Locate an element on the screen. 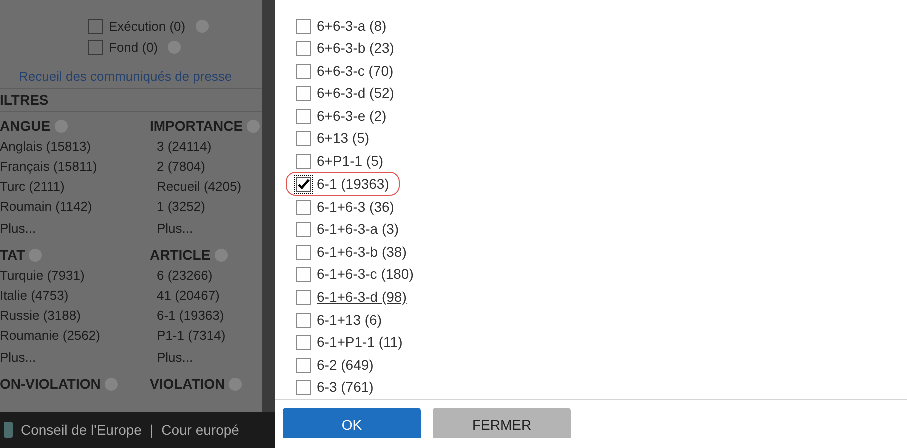  check-icon is located at coordinates (304, 184).